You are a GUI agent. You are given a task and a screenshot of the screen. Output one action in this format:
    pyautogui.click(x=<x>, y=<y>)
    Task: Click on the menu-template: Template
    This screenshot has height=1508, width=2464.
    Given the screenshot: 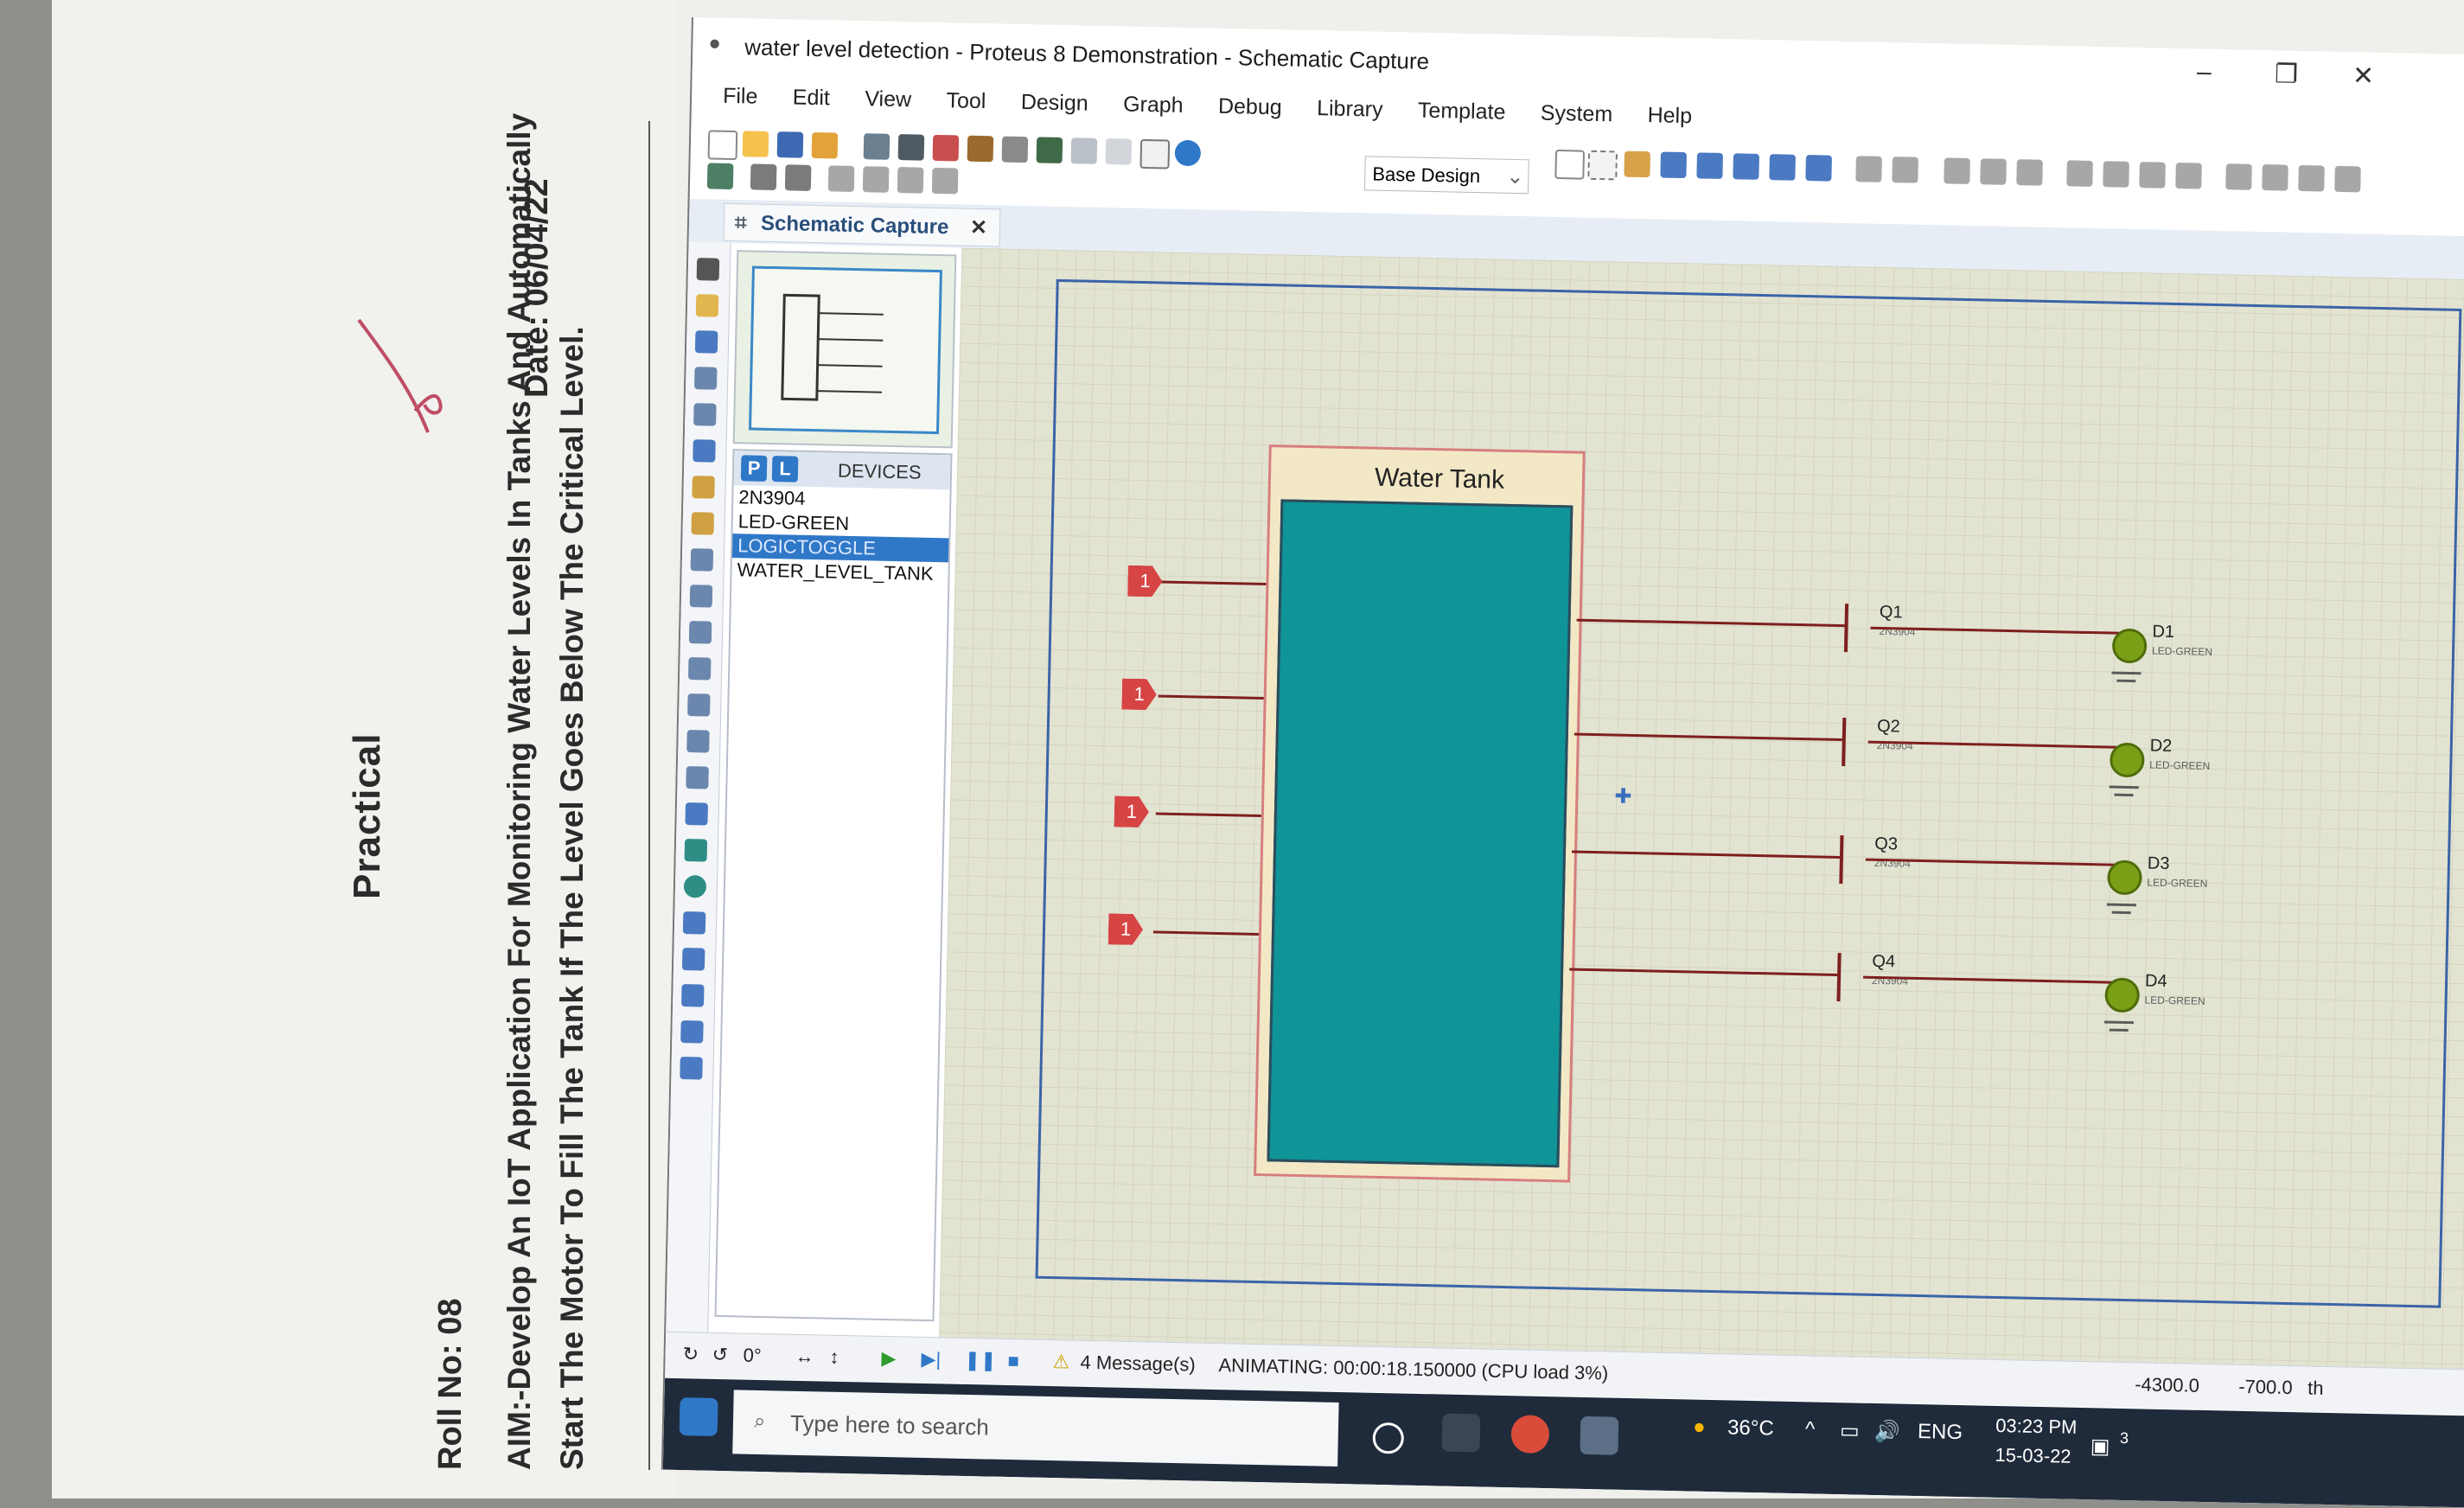 What is the action you would take?
    pyautogui.click(x=1462, y=112)
    